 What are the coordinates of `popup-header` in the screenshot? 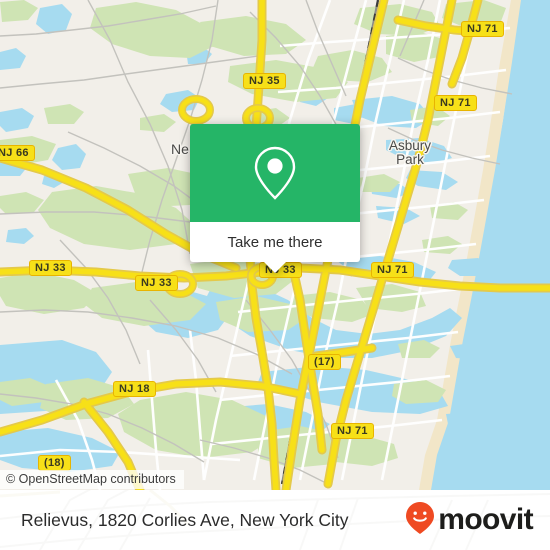 It's located at (275, 173).